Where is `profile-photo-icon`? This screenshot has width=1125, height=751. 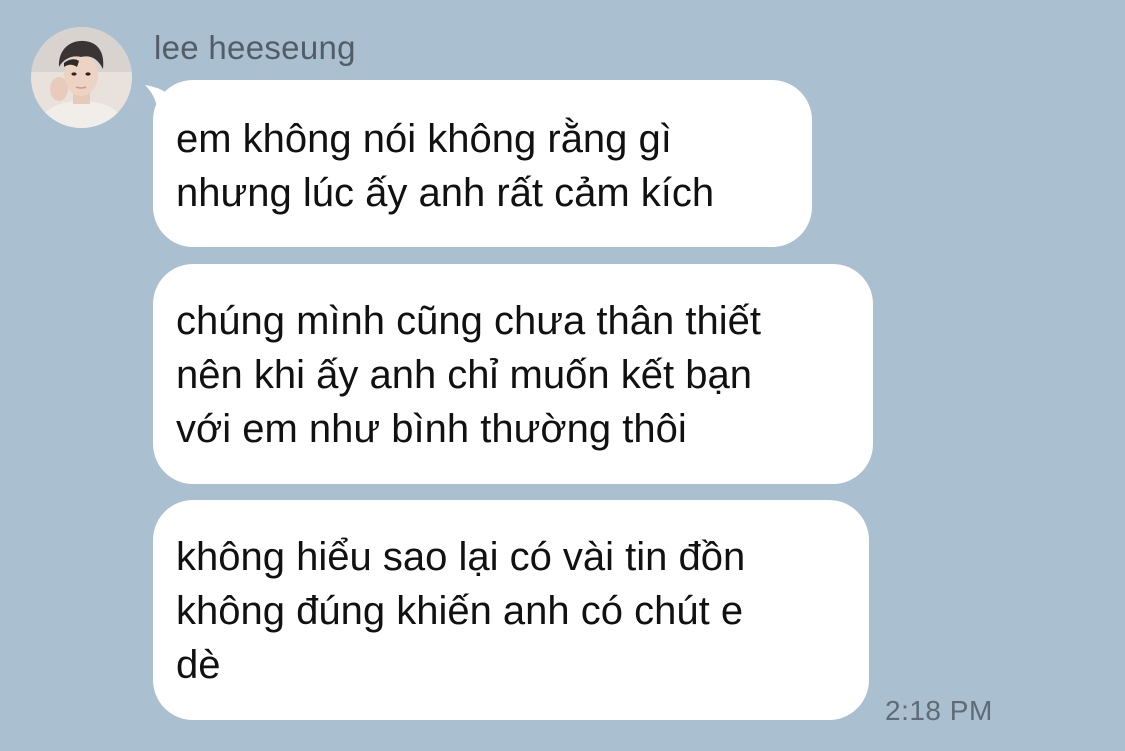
profile-photo-icon is located at coordinates (81, 77).